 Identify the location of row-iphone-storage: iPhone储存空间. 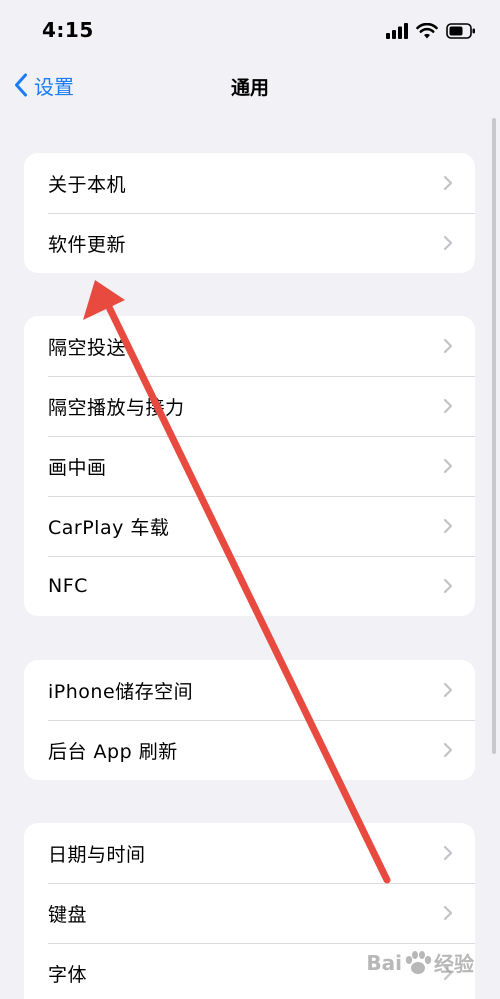
(249, 690).